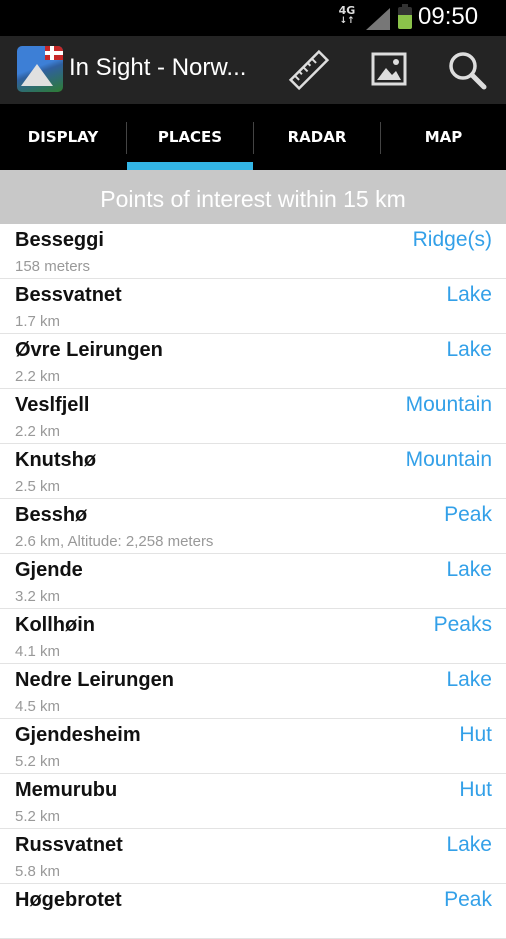  What do you see at coordinates (69, 845) in the screenshot?
I see `place-name: Russvatnet` at bounding box center [69, 845].